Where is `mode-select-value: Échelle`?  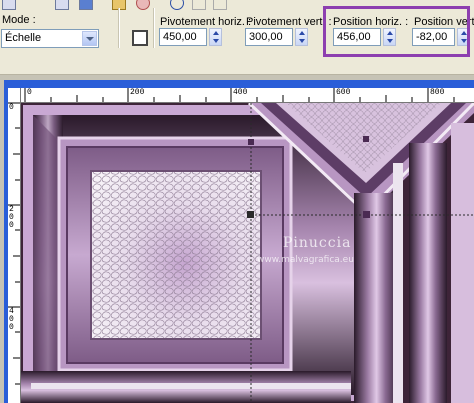
mode-select-value: Échelle is located at coordinates (23, 38).